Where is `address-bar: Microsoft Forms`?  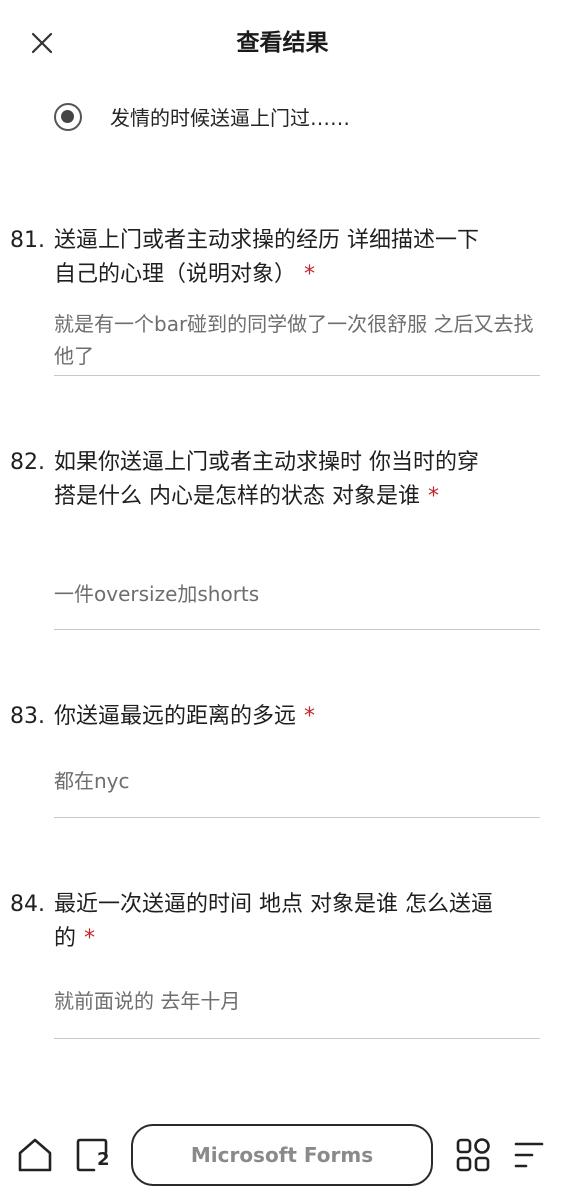
address-bar: Microsoft Forms is located at coordinates (282, 1155).